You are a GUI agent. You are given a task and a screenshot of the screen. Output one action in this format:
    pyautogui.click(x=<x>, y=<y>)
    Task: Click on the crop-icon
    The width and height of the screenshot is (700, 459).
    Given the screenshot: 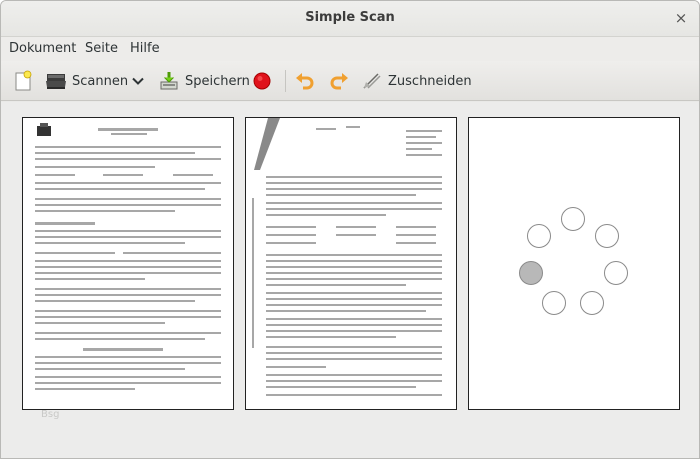 What is the action you would take?
    pyautogui.click(x=372, y=81)
    